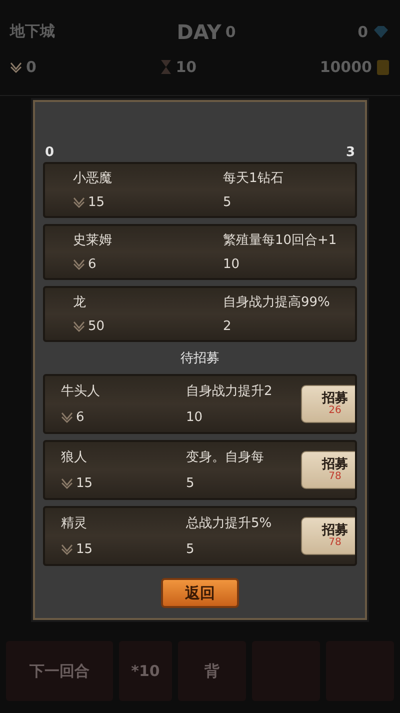  What do you see at coordinates (49, 152) in the screenshot?
I see `left-count: 0` at bounding box center [49, 152].